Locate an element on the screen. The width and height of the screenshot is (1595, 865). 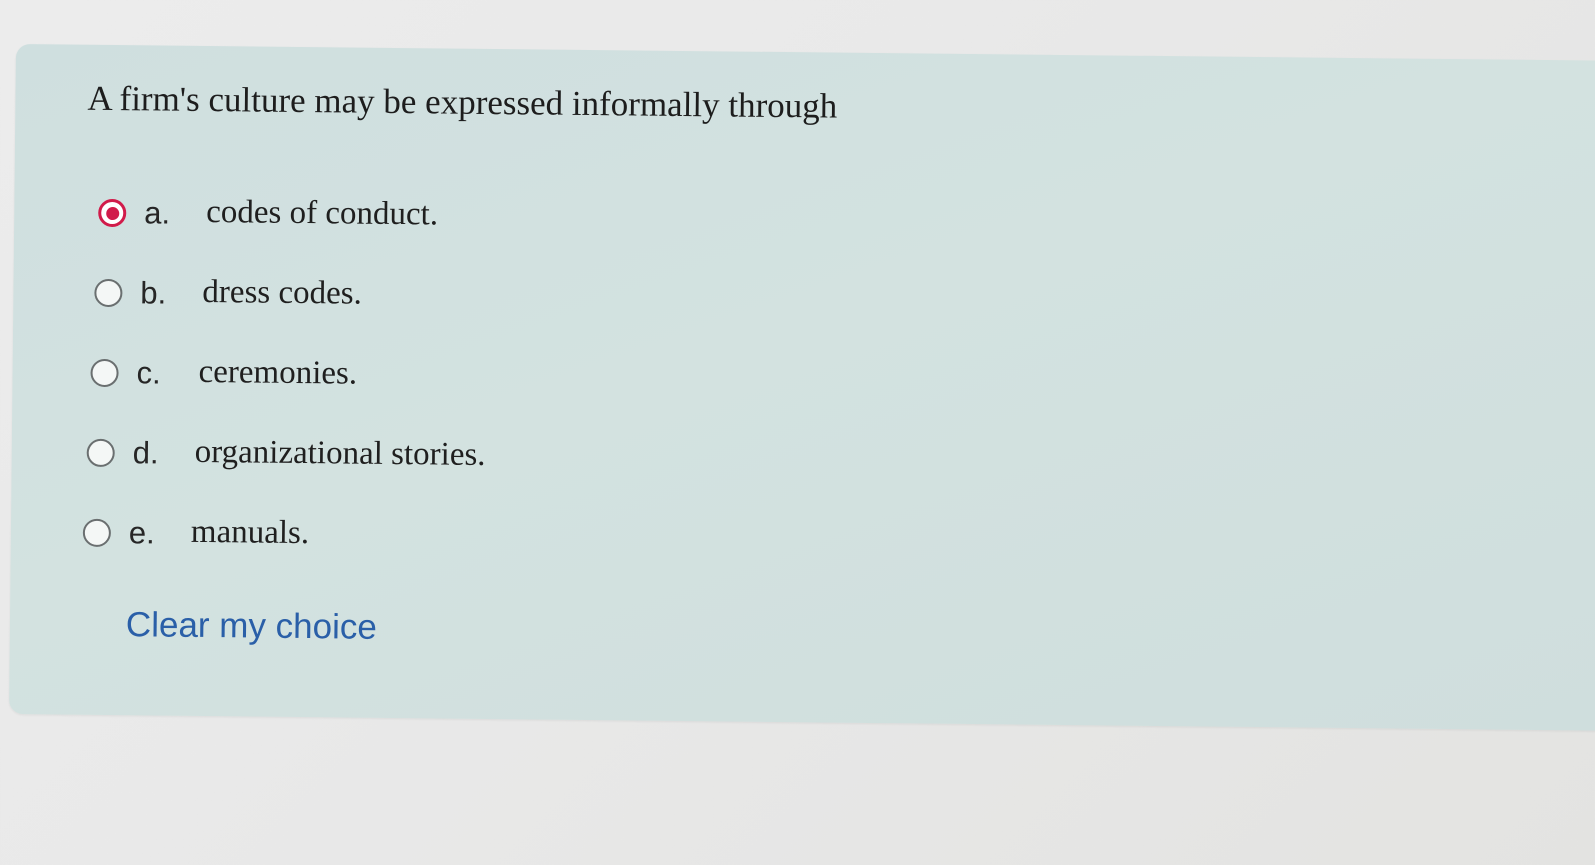
radio-option-e is located at coordinates (97, 533).